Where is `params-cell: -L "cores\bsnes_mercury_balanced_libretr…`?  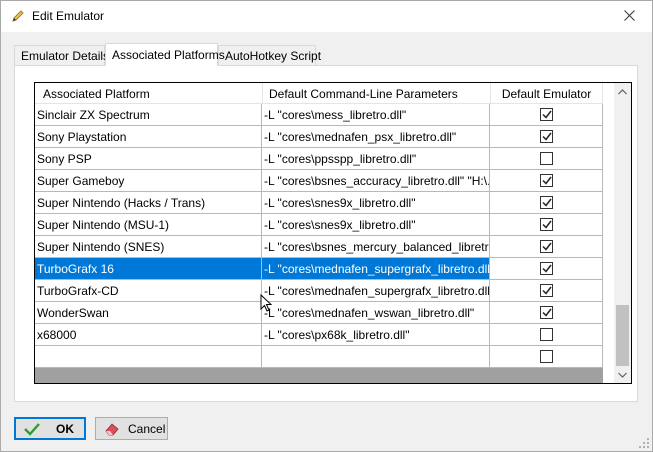
params-cell: -L "cores\bsnes_mercury_balanced_libretr… is located at coordinates (376, 247).